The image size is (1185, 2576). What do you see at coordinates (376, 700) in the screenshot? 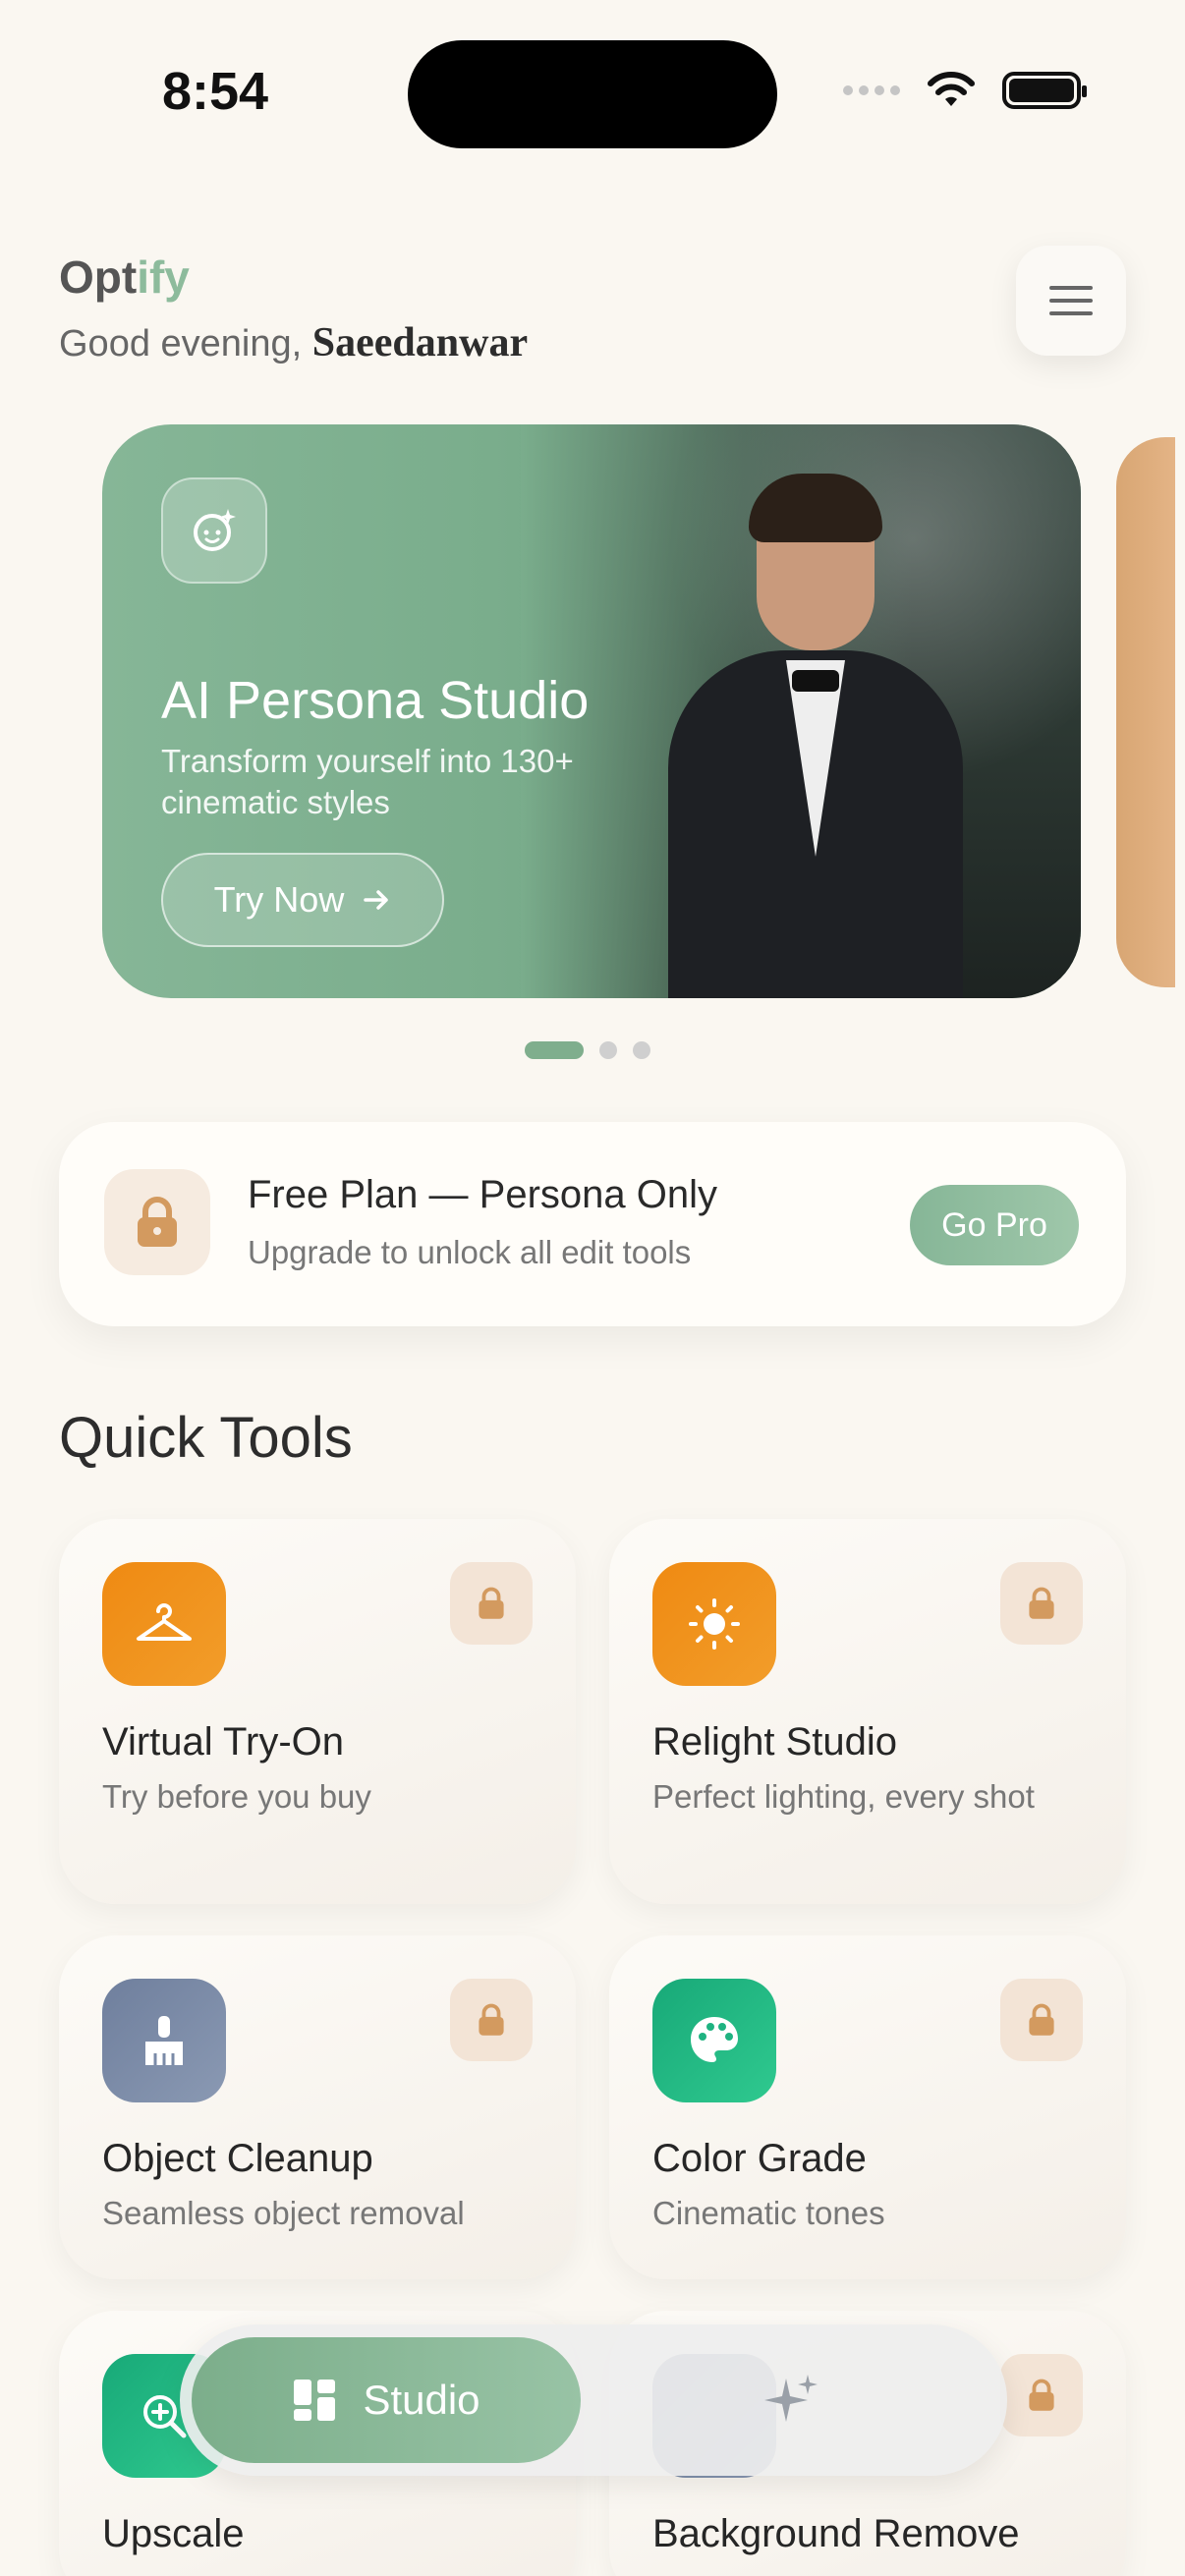
I see `hero-title: AI Persona Studio` at bounding box center [376, 700].